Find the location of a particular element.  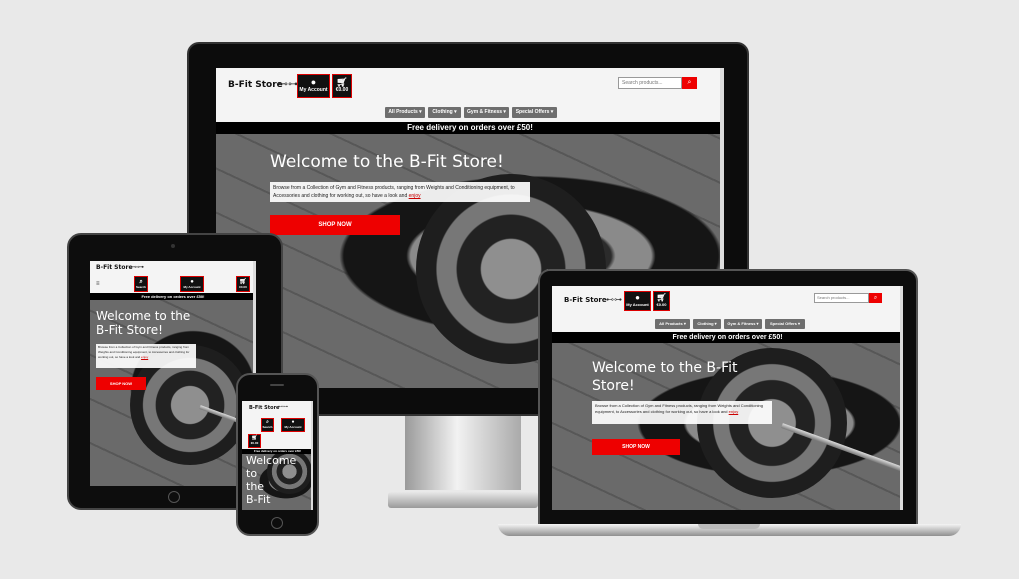

menu-icon: ≡ is located at coordinates (98, 284).